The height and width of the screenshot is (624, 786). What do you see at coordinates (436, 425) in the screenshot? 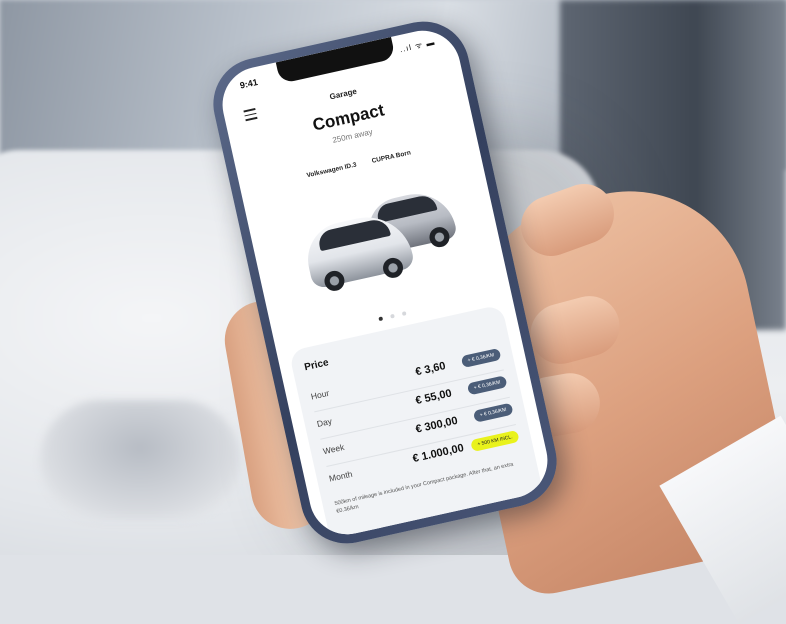
I see `price-amount: € 300,00` at bounding box center [436, 425].